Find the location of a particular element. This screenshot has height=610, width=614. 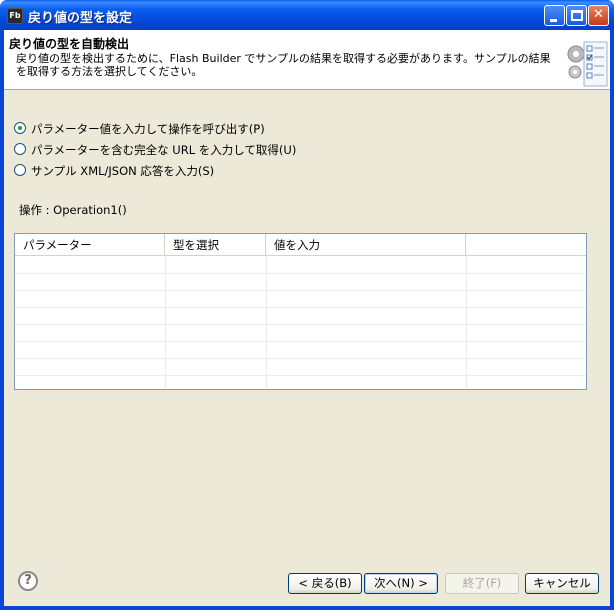

column-header-type: 型を選択 is located at coordinates (215, 245).